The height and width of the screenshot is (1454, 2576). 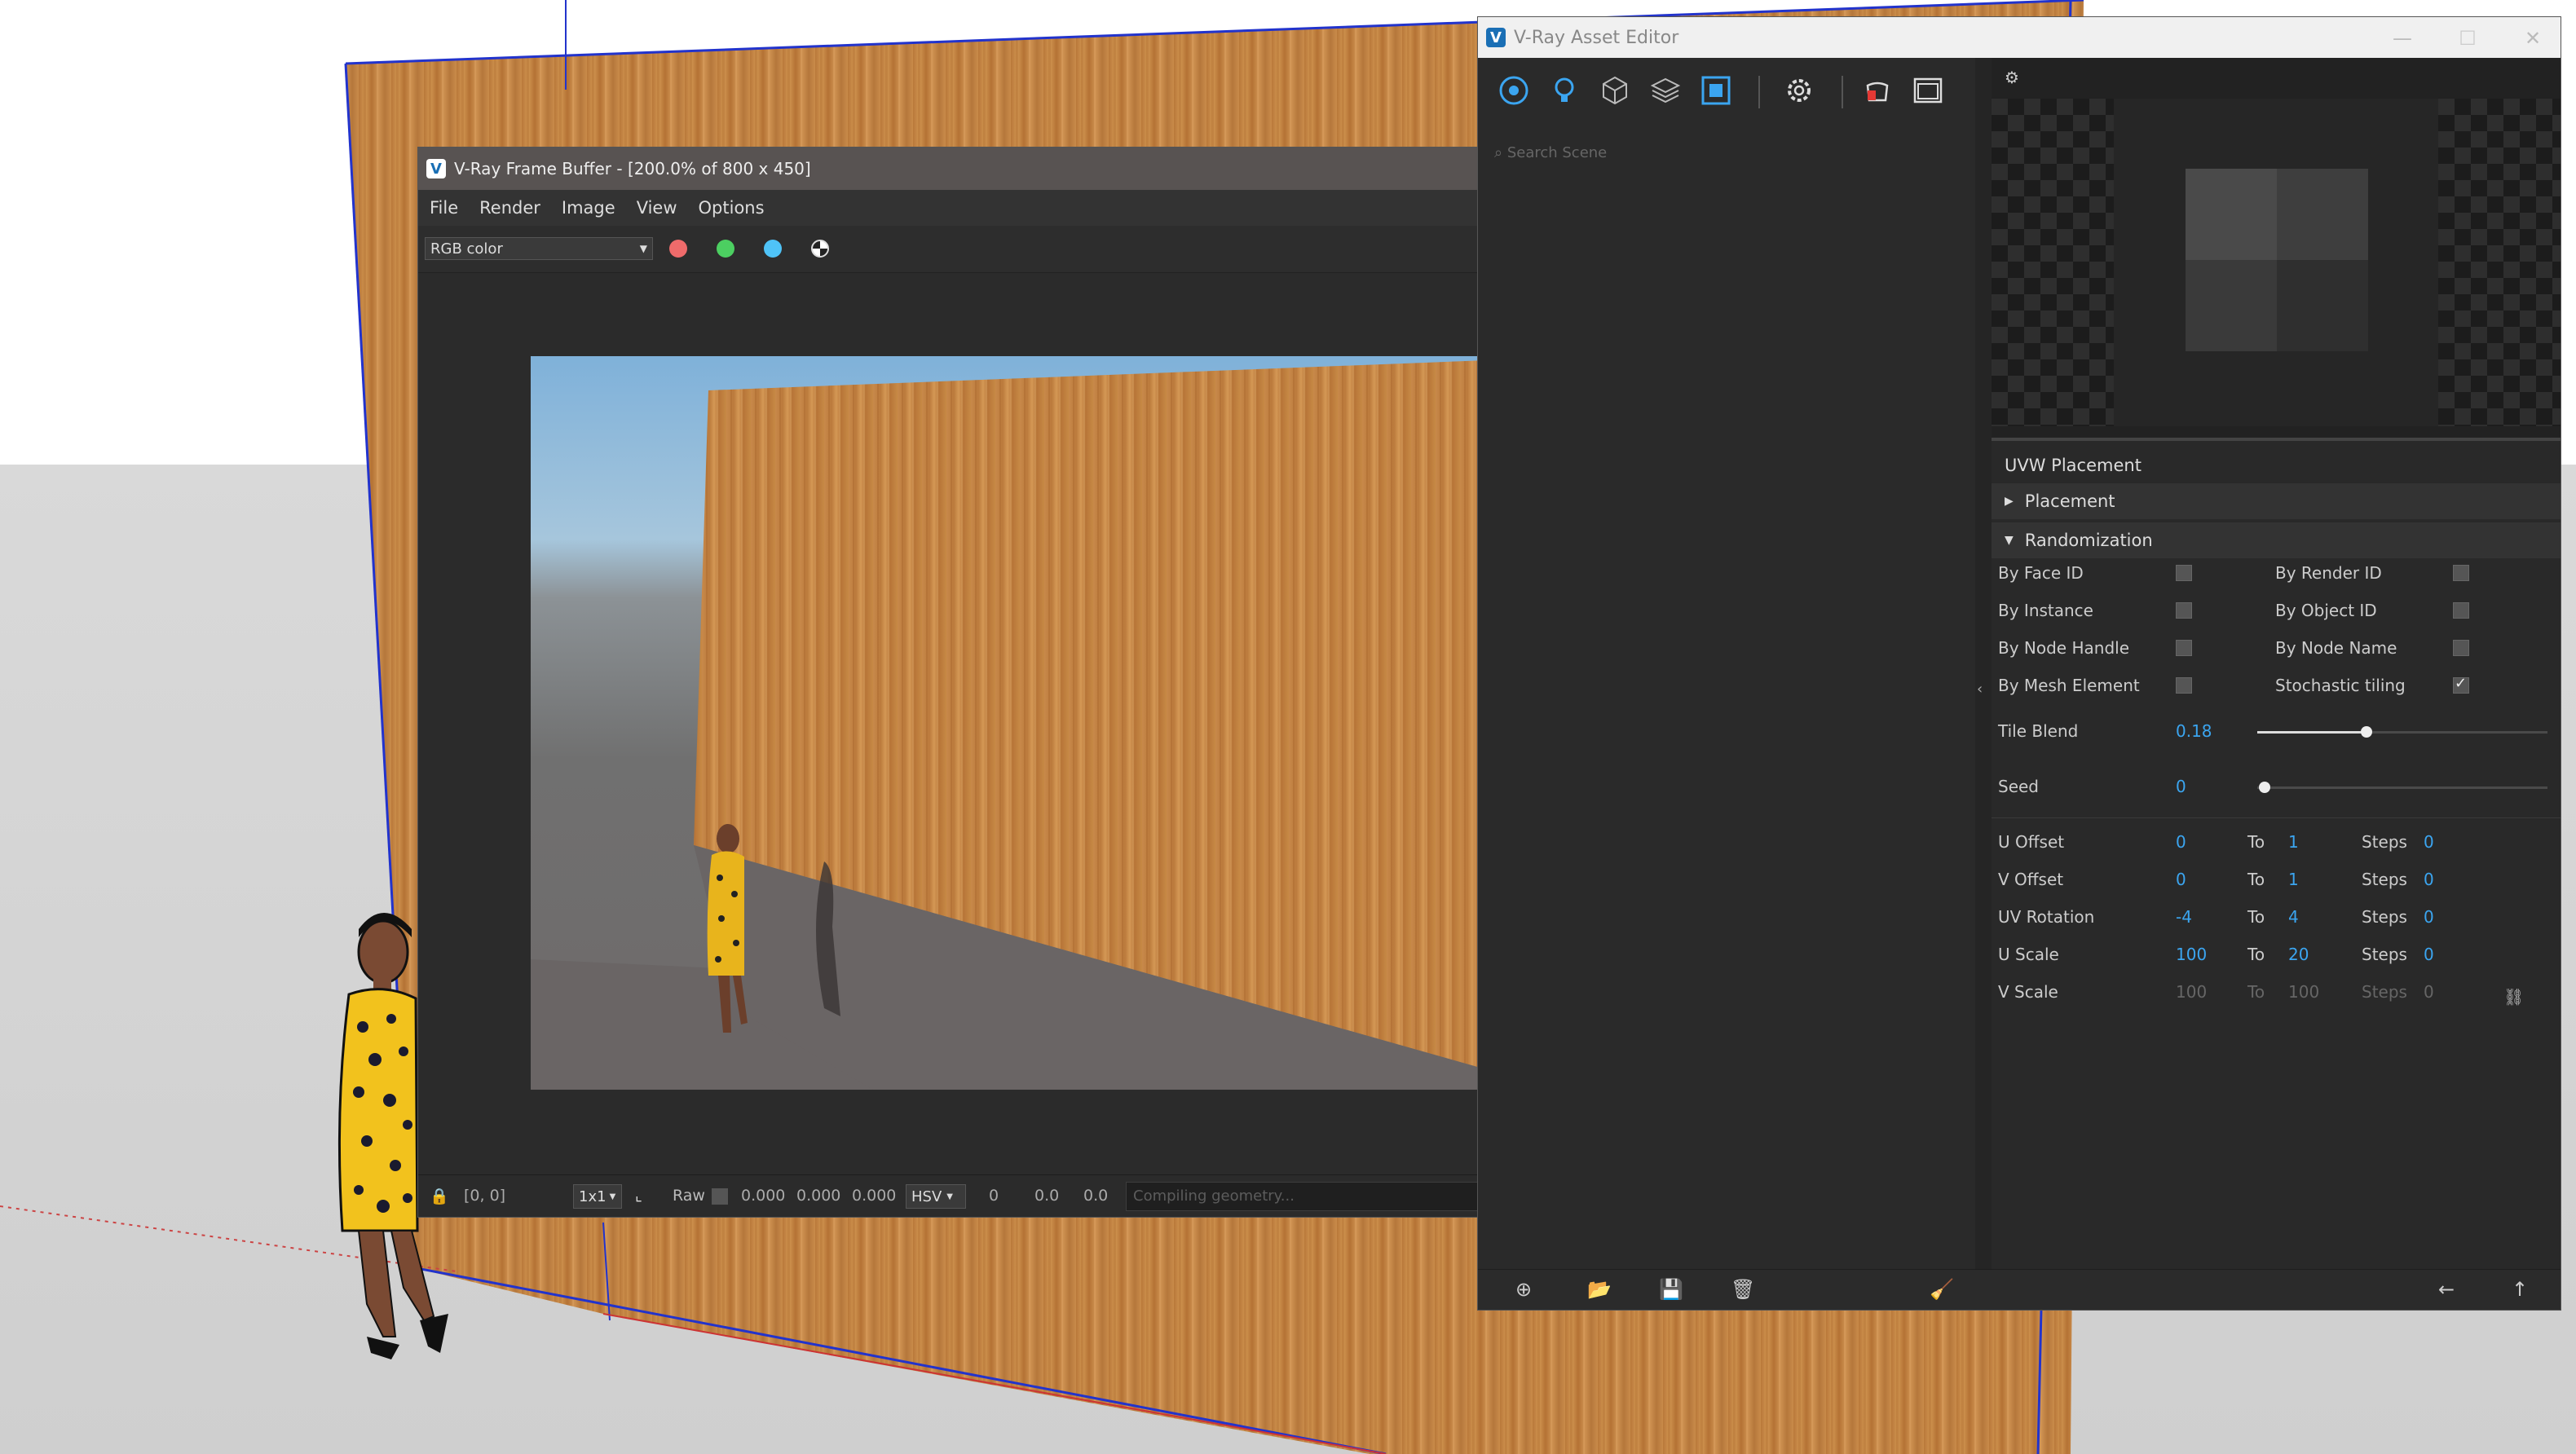 I want to click on seed-slider, so click(x=2402, y=787).